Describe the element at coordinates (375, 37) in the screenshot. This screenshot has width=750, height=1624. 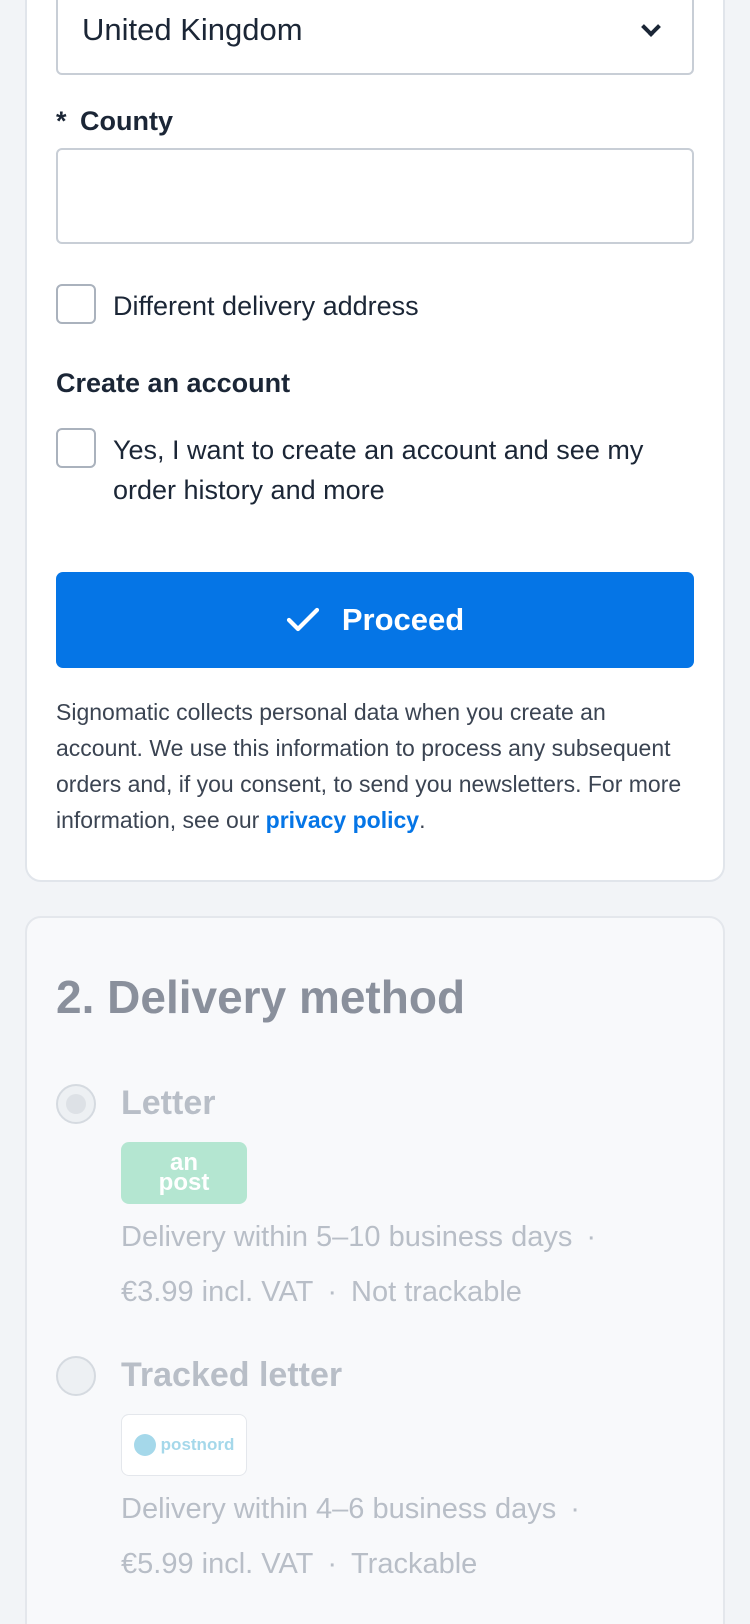
I see `country-select: United Kingdom` at that location.